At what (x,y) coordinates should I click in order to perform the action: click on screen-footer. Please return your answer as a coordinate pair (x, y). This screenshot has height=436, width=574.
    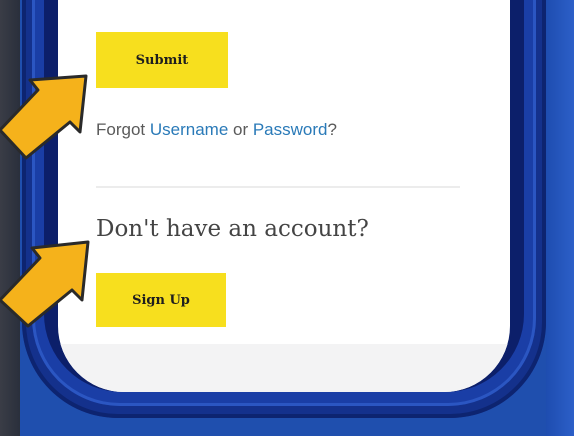
    Looking at the image, I should click on (284, 368).